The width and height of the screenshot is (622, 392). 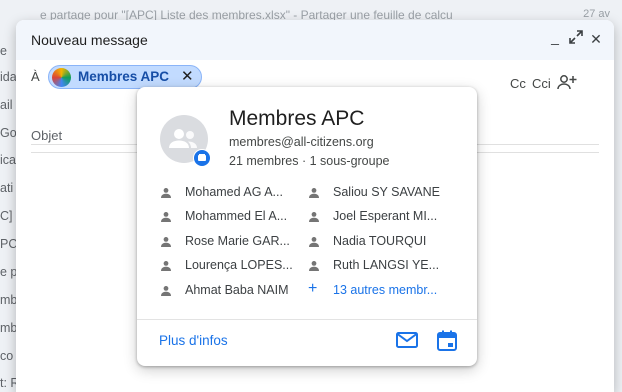 What do you see at coordinates (9, 244) in the screenshot?
I see `background-fragment: PC` at bounding box center [9, 244].